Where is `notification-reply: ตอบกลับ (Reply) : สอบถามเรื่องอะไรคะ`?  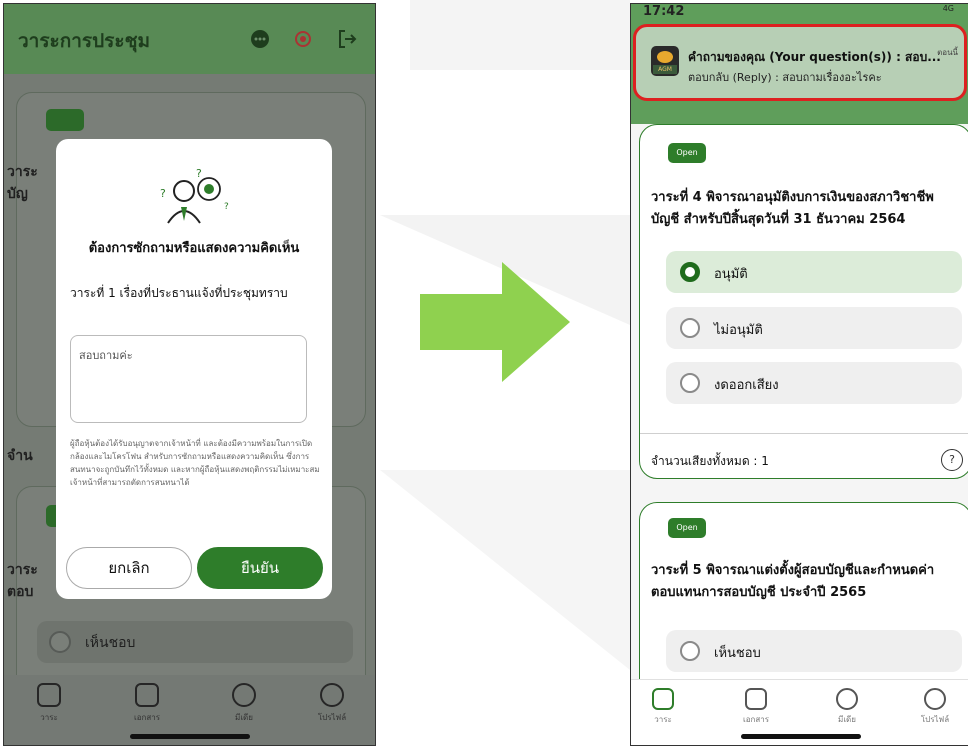 notification-reply: ตอบกลับ (Reply) : สอบถามเรื่องอะไรคะ is located at coordinates (785, 77).